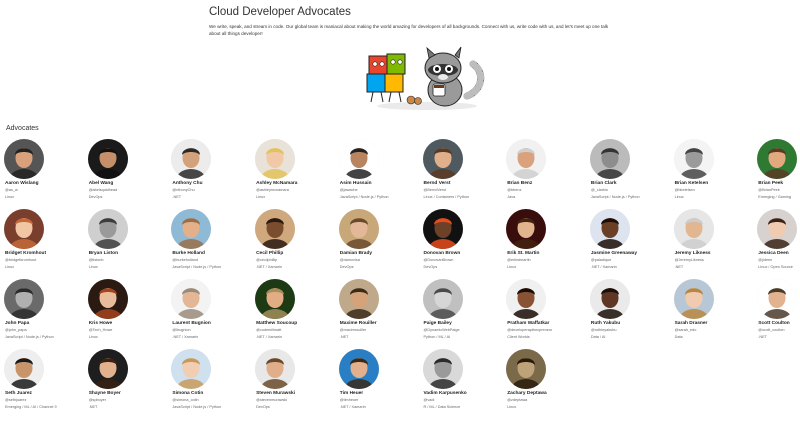  What do you see at coordinates (129, 174) in the screenshot?
I see `advocate-card: Abel Wang @abelsquidhead DevOps` at bounding box center [129, 174].